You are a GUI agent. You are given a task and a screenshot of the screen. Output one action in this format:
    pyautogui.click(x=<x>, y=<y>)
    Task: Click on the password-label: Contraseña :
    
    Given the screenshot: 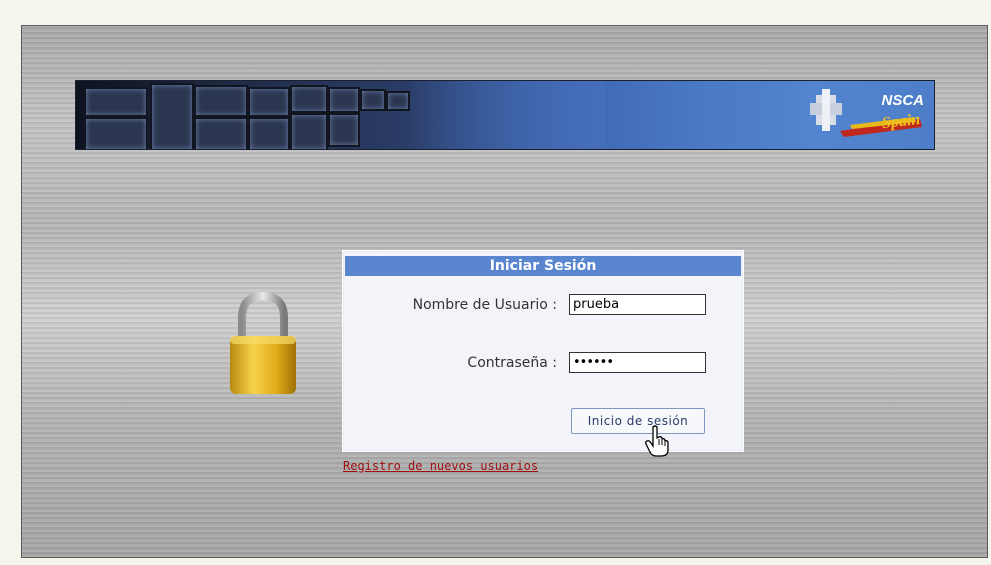 What is the action you would take?
    pyautogui.click(x=512, y=363)
    